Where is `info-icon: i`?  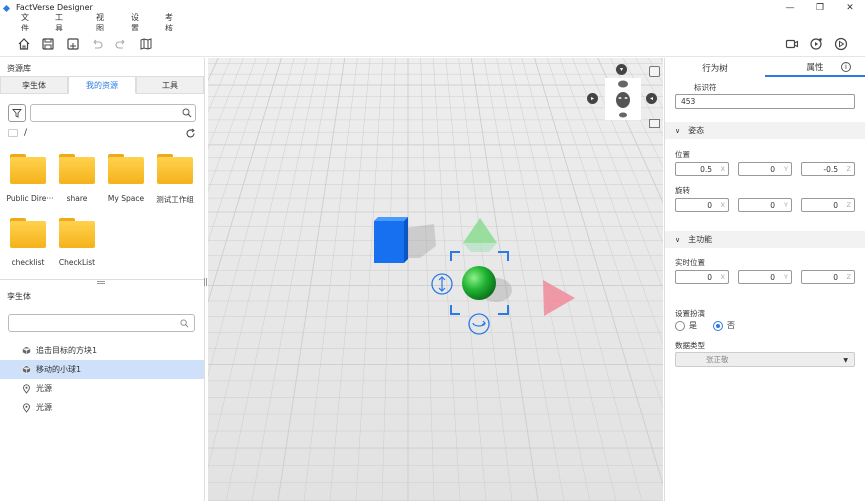
info-icon: i is located at coordinates (846, 67).